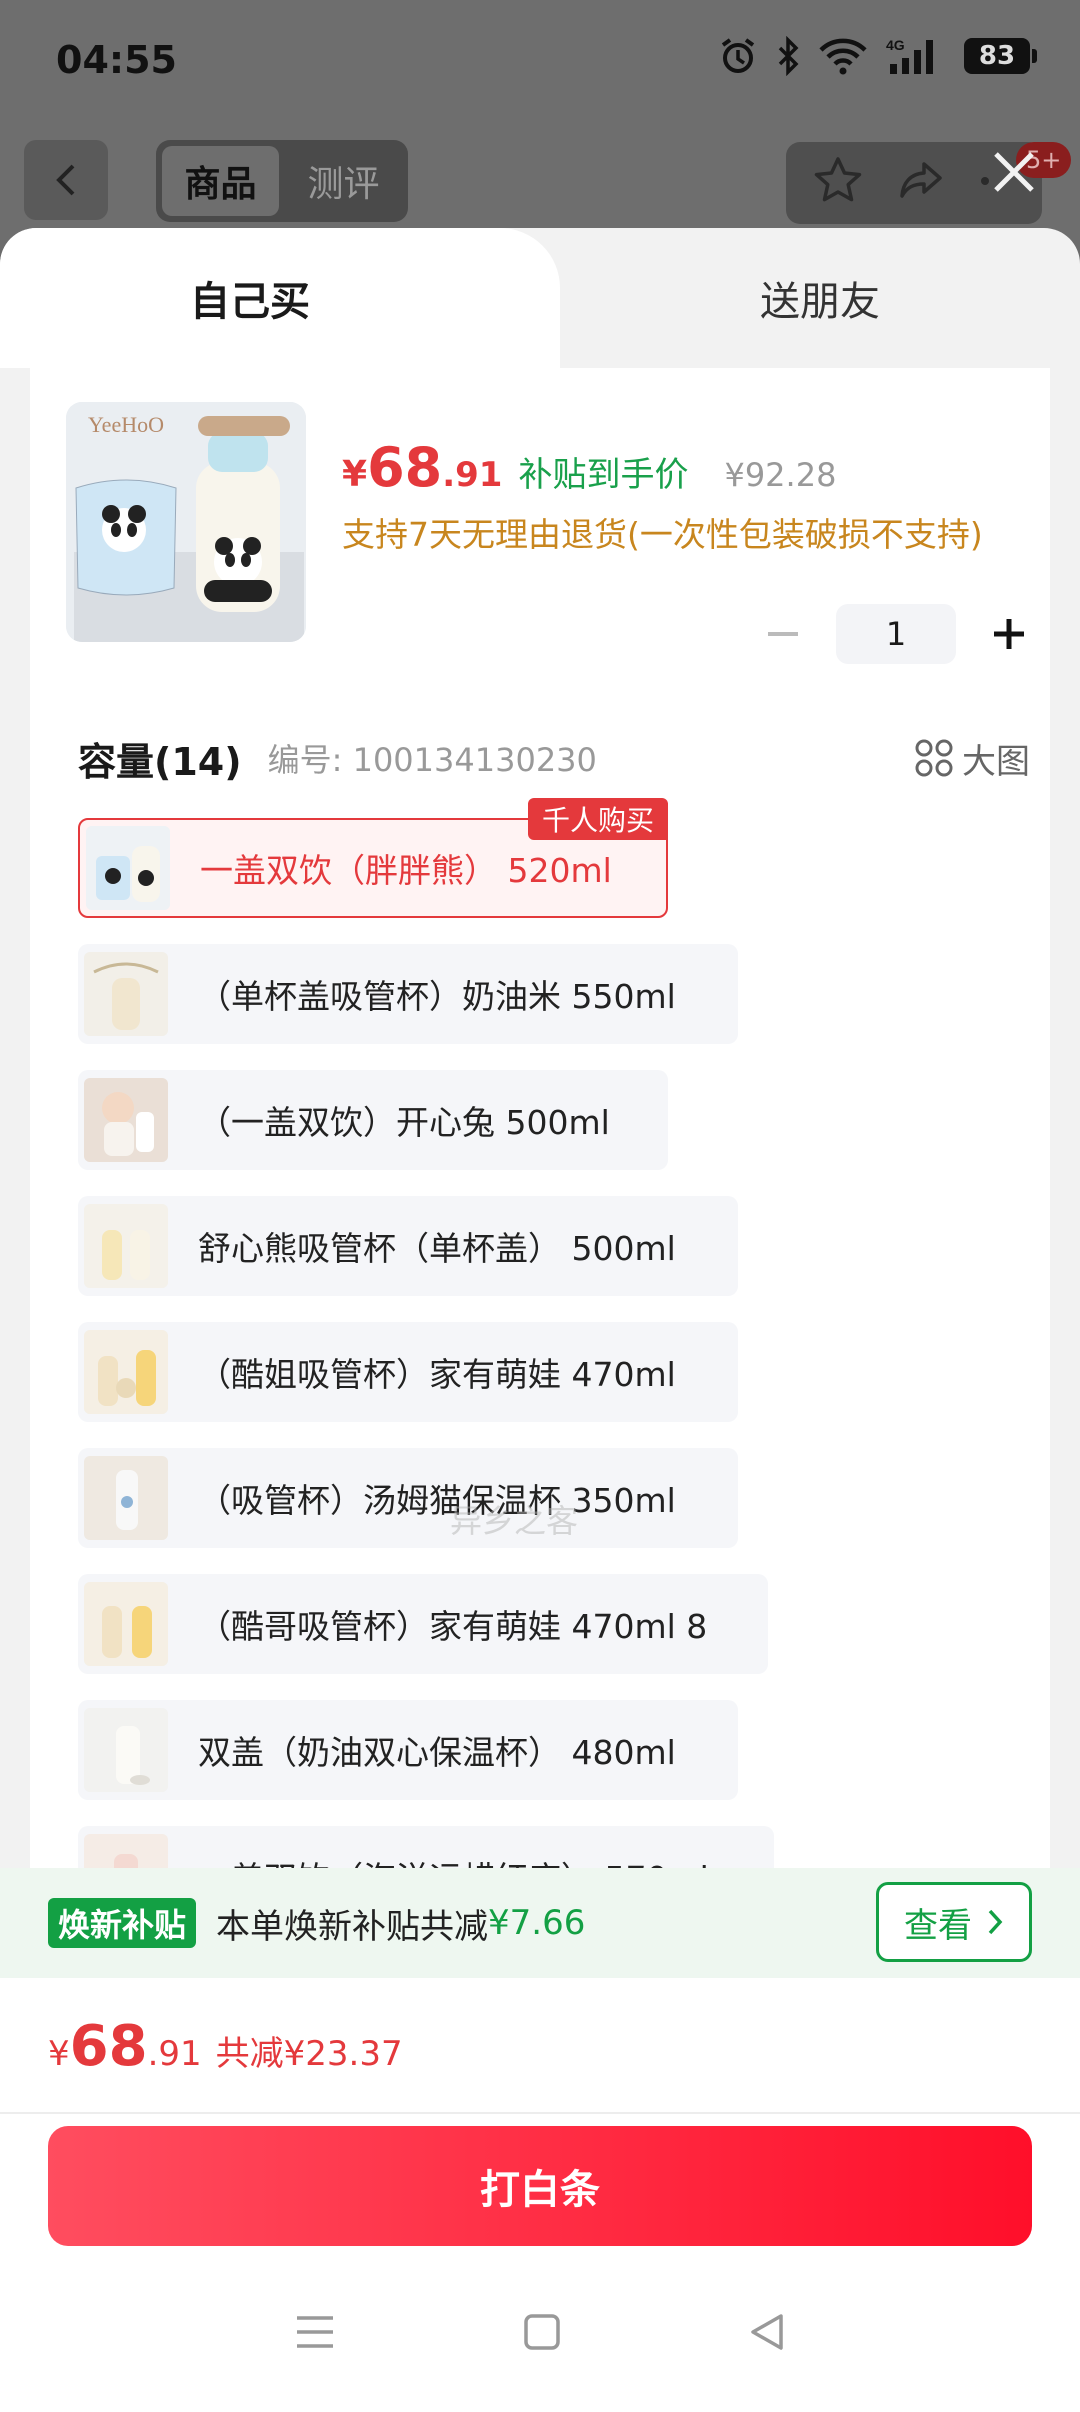 This screenshot has width=1080, height=2412. Describe the element at coordinates (160, 761) in the screenshot. I see `spec-title: 容量(14)` at that location.